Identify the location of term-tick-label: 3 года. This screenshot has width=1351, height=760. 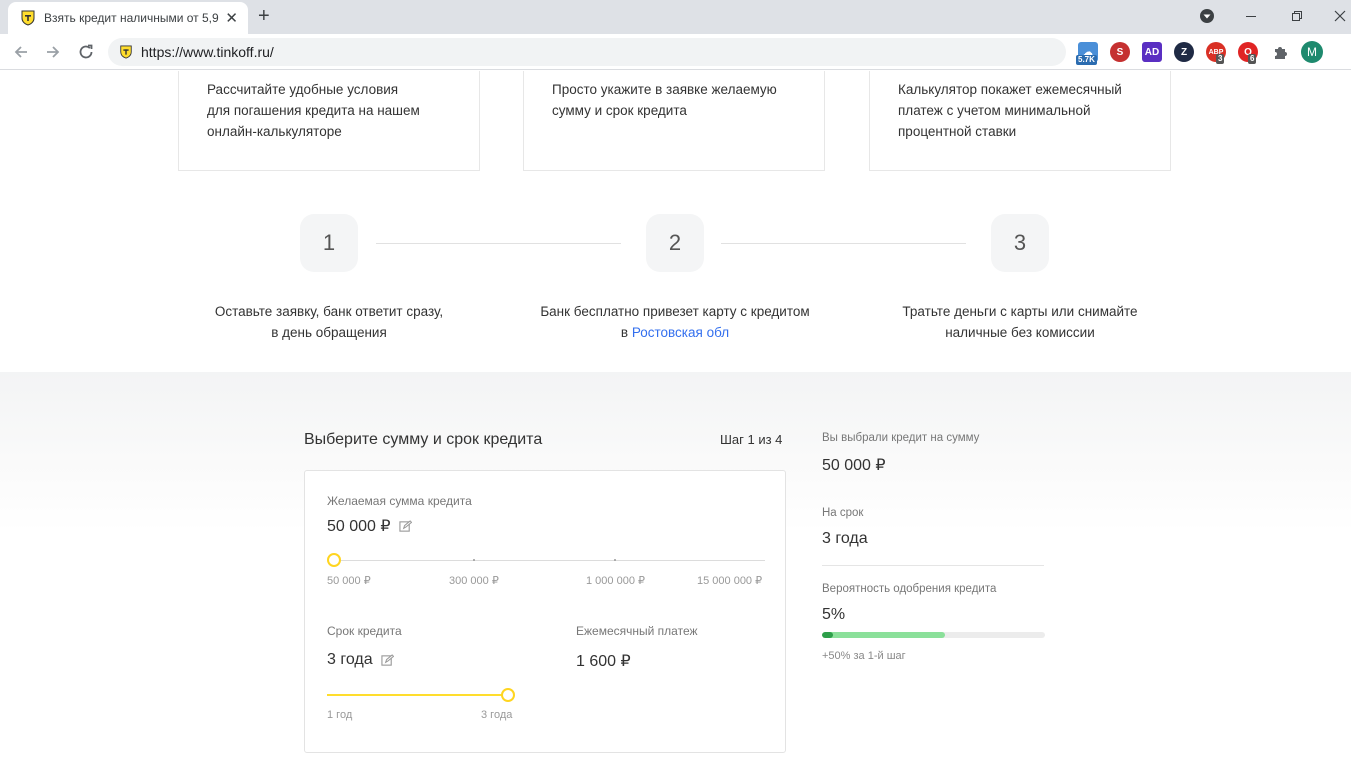
(497, 715).